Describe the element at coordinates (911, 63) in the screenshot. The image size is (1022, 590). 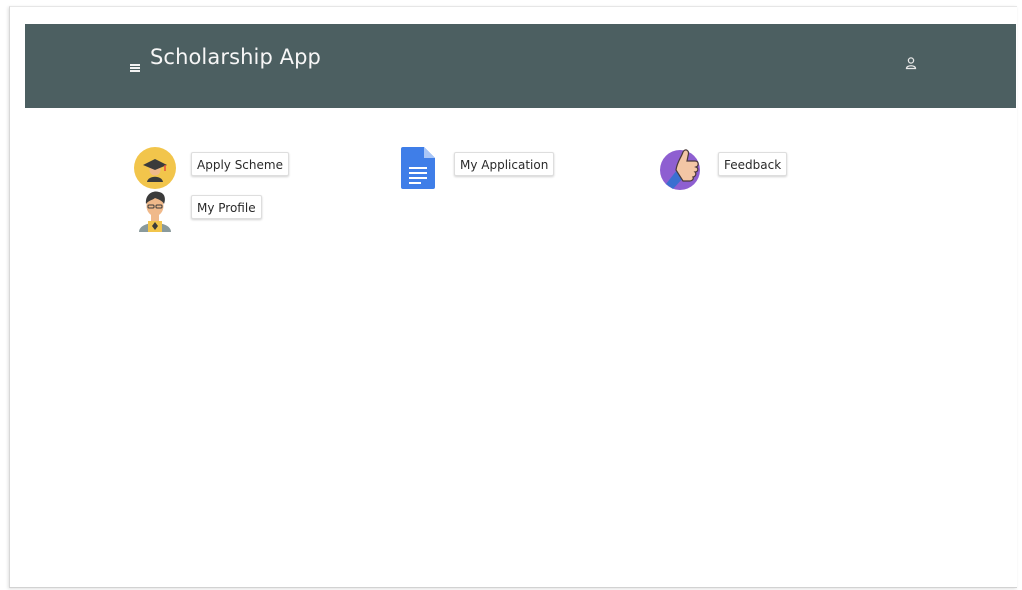
I see `user-icon` at that location.